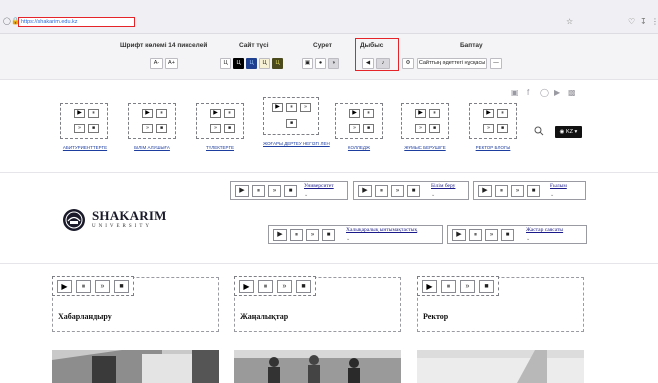 Image resolution: width=658 pixels, height=383 pixels. Describe the element at coordinates (425, 121) in the screenshot. I see `nav-card-employers: ▶ ⏸ » ■` at that location.